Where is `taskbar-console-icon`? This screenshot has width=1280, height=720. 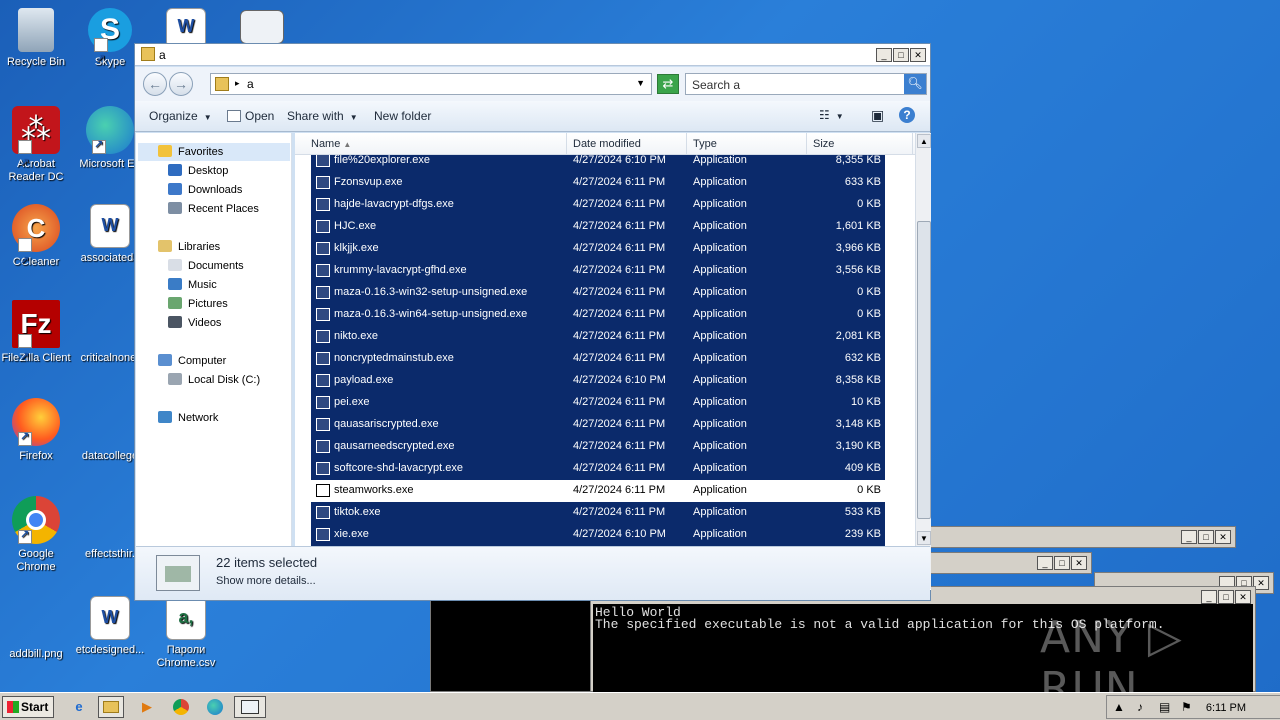
taskbar-console-icon is located at coordinates (250, 707).